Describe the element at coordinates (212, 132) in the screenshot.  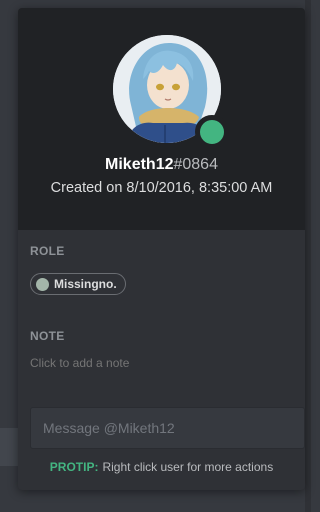
I see `online-status-icon` at that location.